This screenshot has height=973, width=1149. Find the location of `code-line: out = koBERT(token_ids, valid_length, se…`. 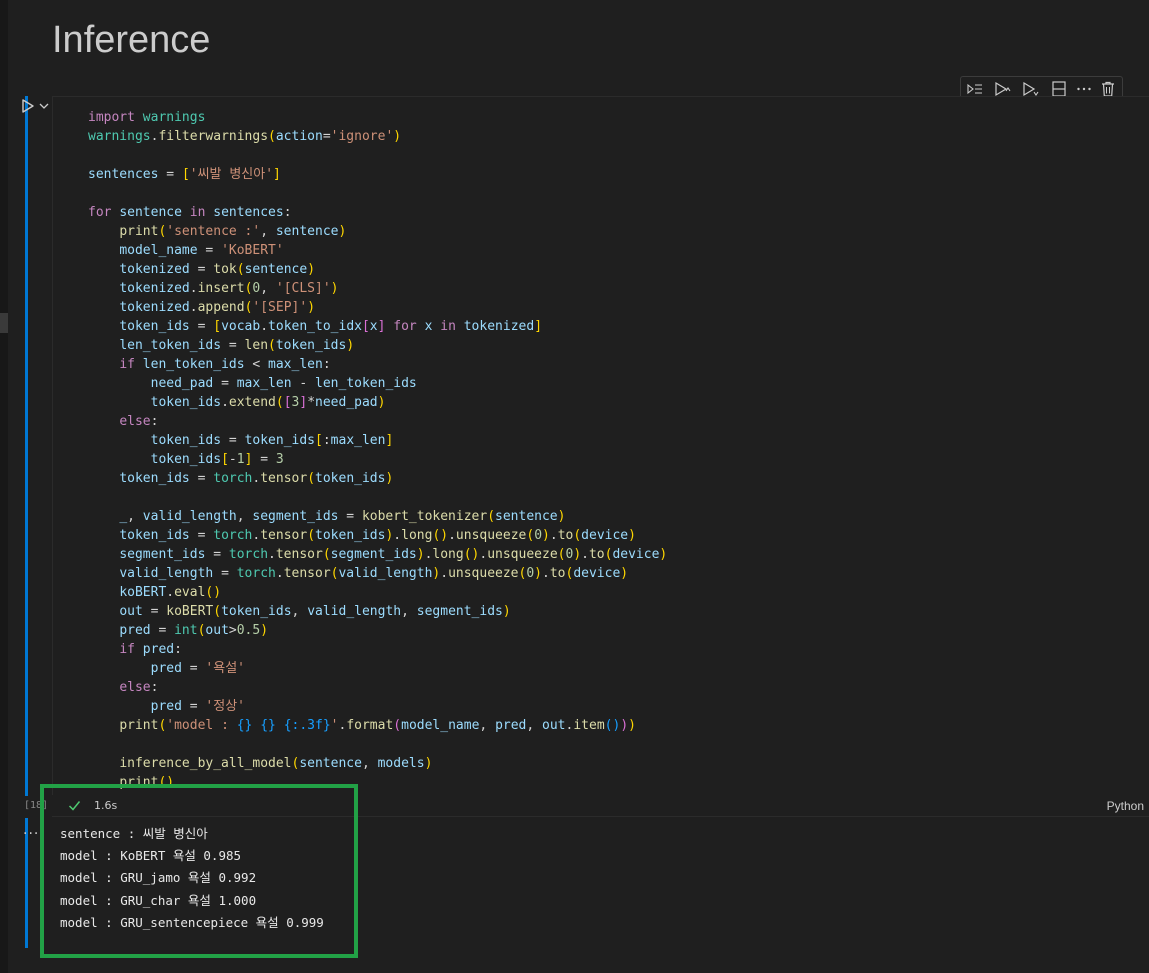

code-line: out = koBERT(token_ids, valid_length, se… is located at coordinates (315, 611).